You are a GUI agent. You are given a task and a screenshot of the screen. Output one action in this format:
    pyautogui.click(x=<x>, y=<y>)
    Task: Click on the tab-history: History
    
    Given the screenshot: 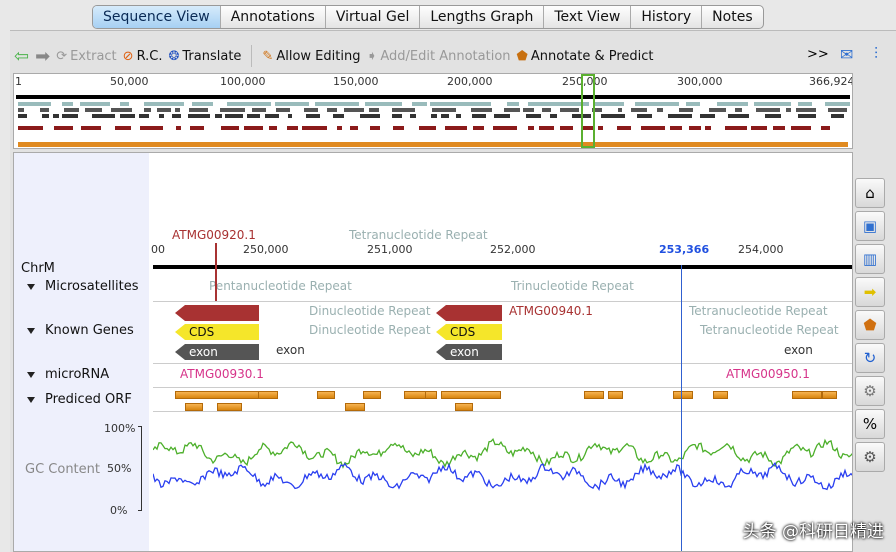 What is the action you would take?
    pyautogui.click(x=667, y=17)
    